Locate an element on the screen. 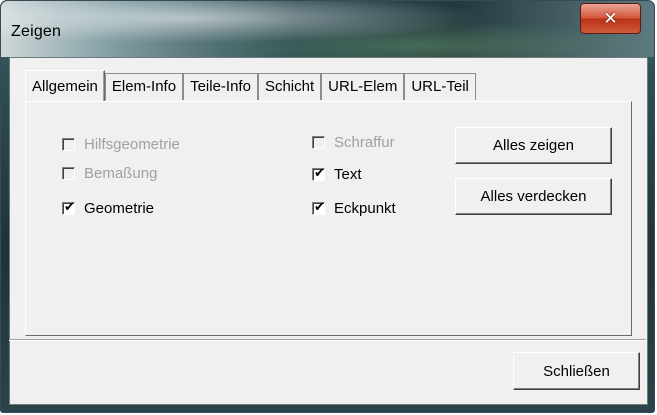  tab-url-elem: URL-Elem is located at coordinates (363, 86).